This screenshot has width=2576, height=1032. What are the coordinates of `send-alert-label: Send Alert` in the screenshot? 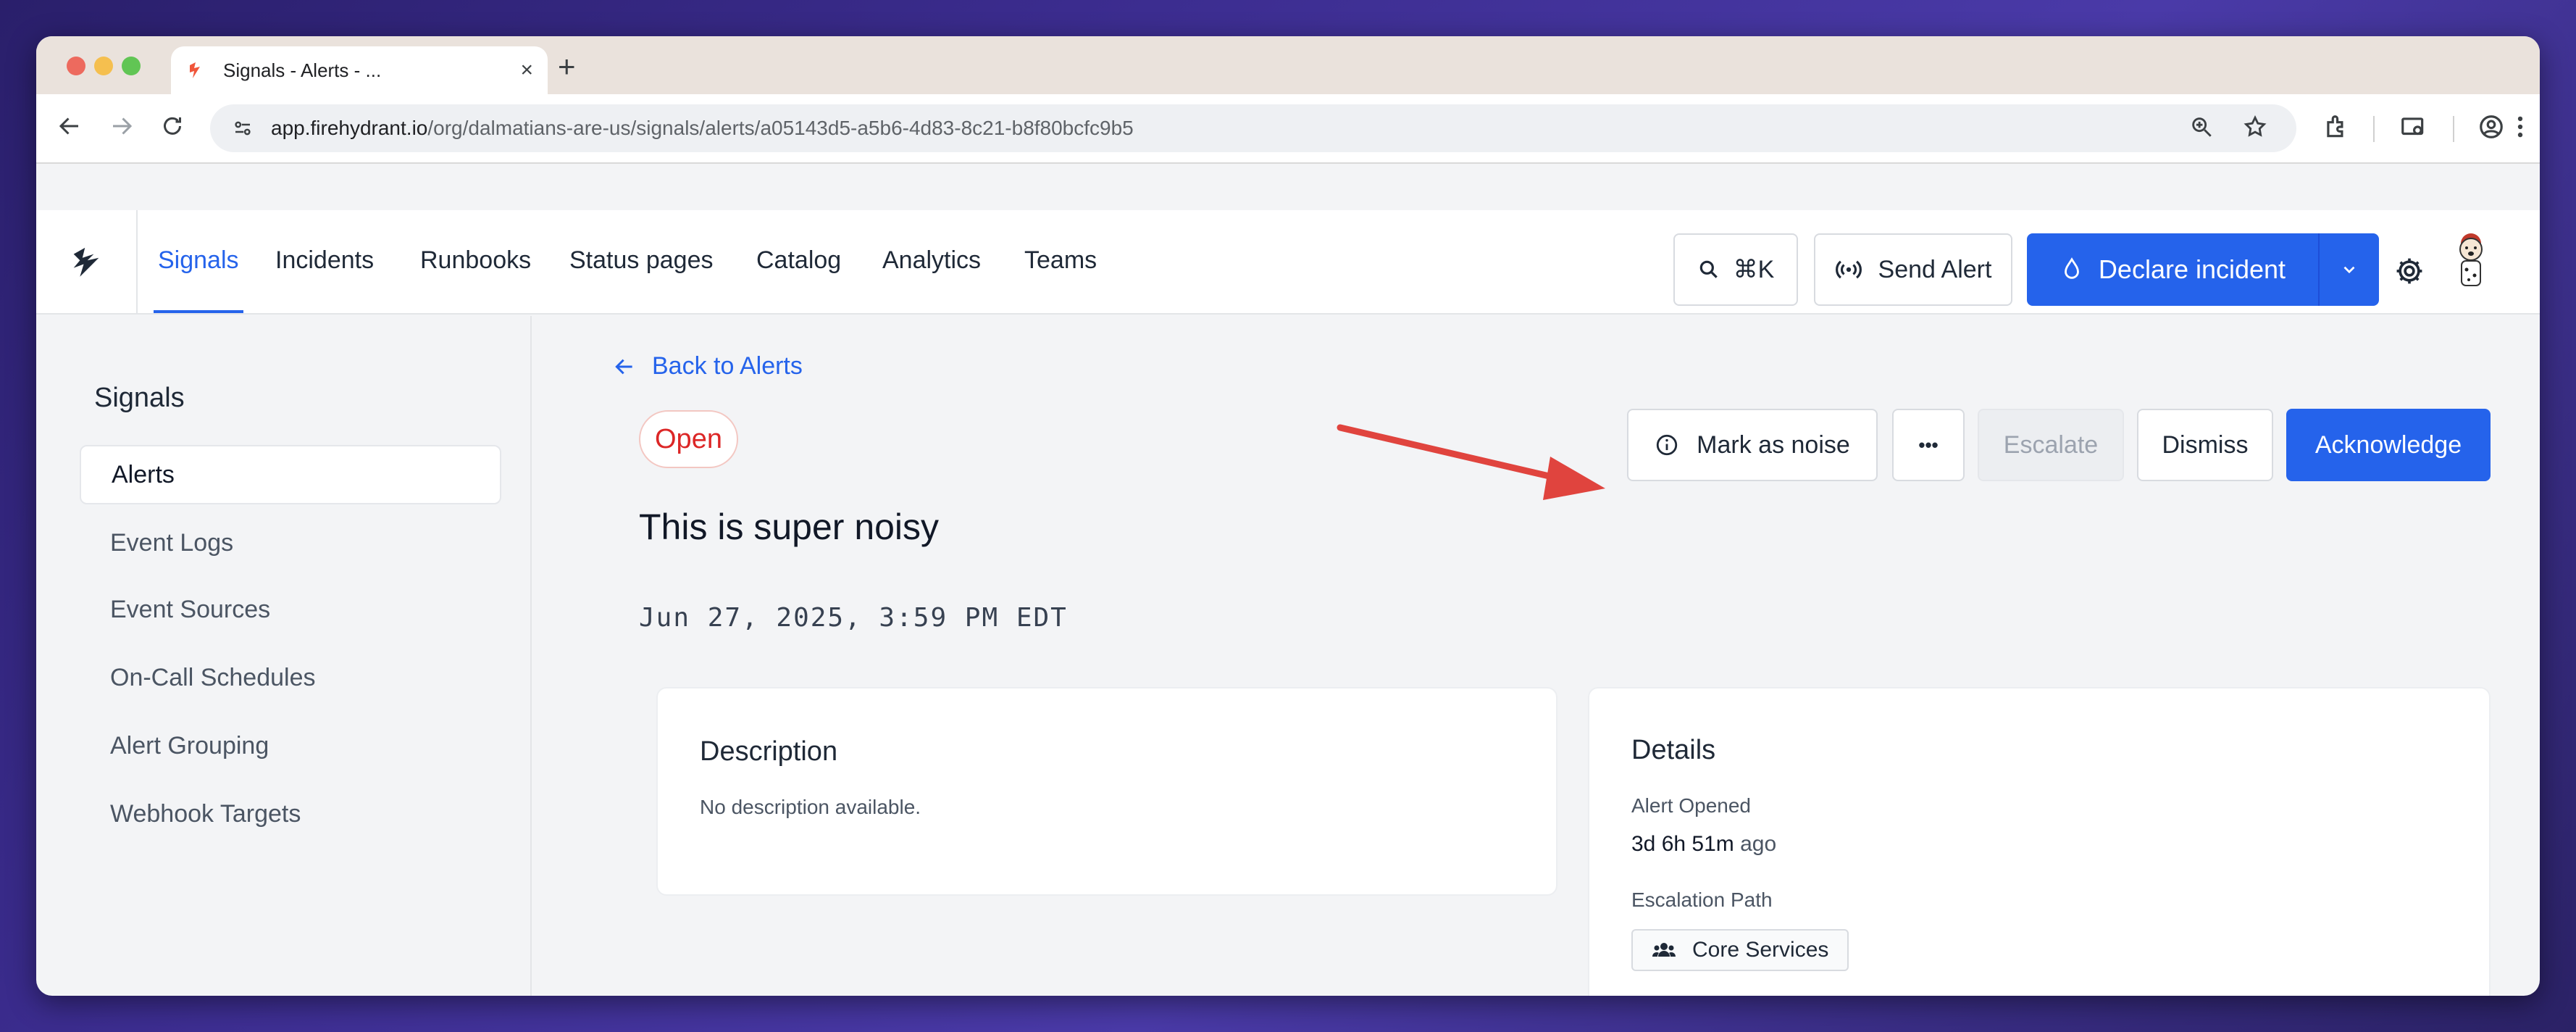 It's located at (1935, 269).